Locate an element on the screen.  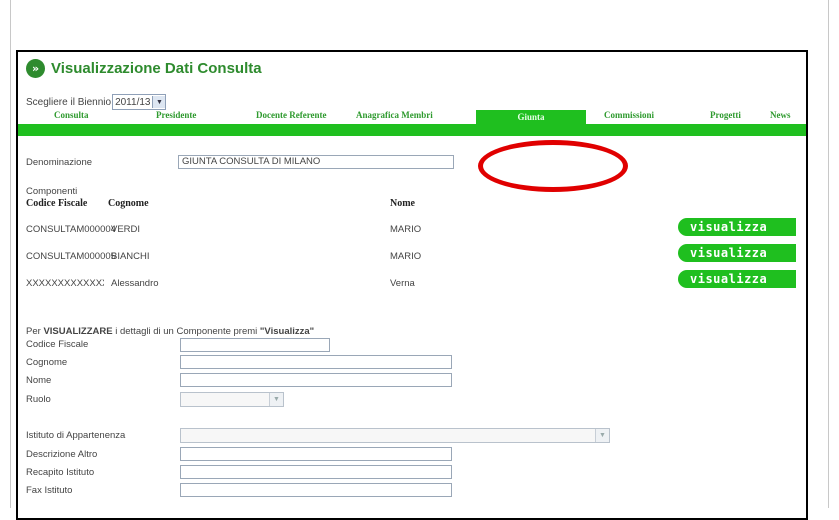
biennio-selector: Scegliere il Biennio 2011/13 ▼ is located at coordinates (96, 102).